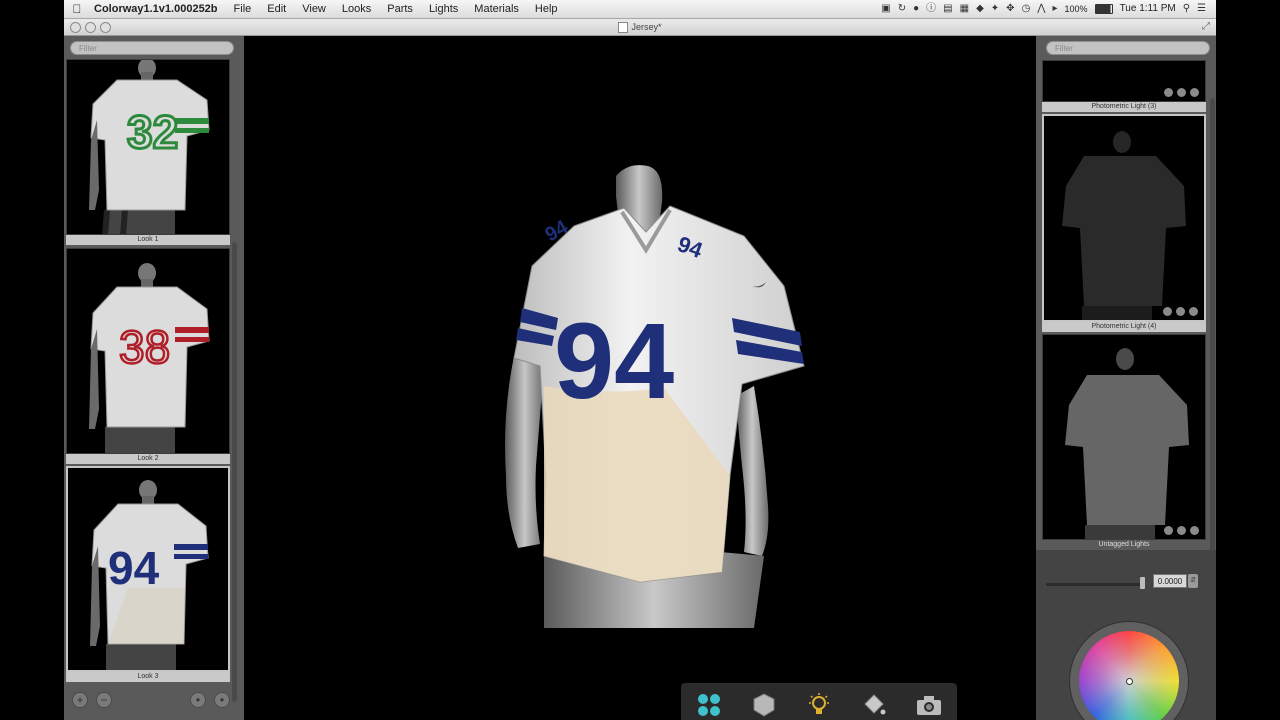  I want to click on look-2-number: 38, so click(144, 347).